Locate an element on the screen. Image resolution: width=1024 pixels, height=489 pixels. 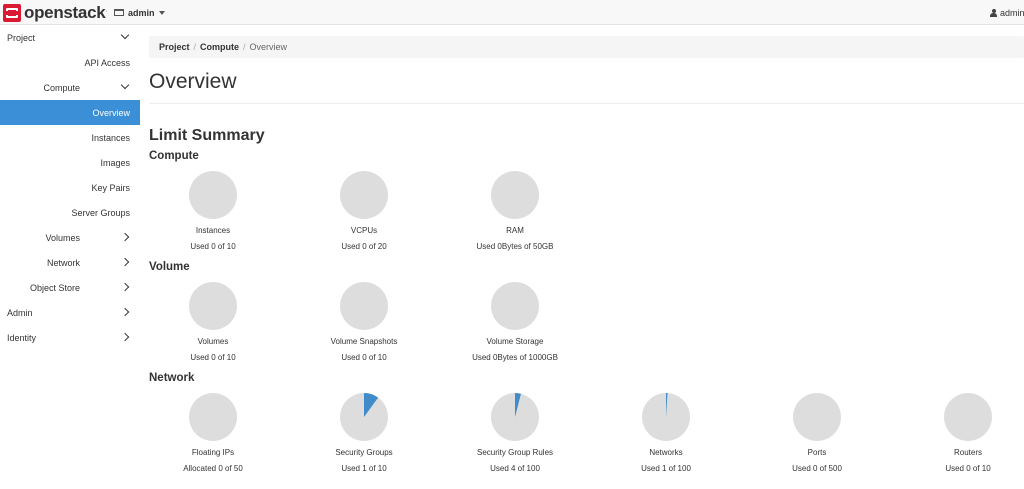
brand-name: openstack. is located at coordinates (65, 12).